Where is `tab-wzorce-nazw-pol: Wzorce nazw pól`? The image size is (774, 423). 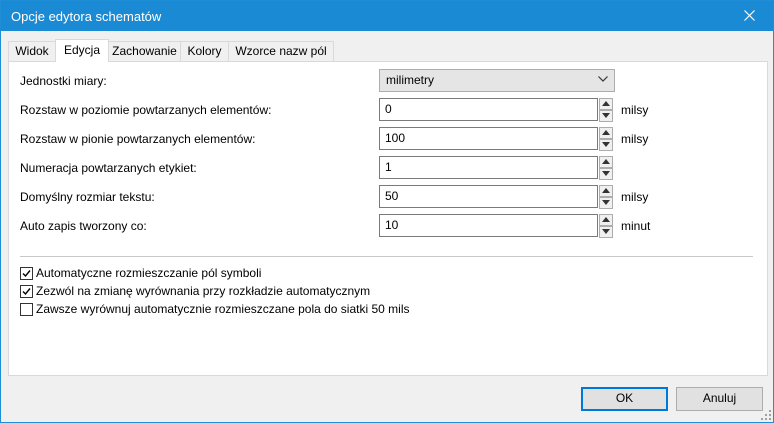
tab-wzorce-nazw-pol: Wzorce nazw pól is located at coordinates (281, 51).